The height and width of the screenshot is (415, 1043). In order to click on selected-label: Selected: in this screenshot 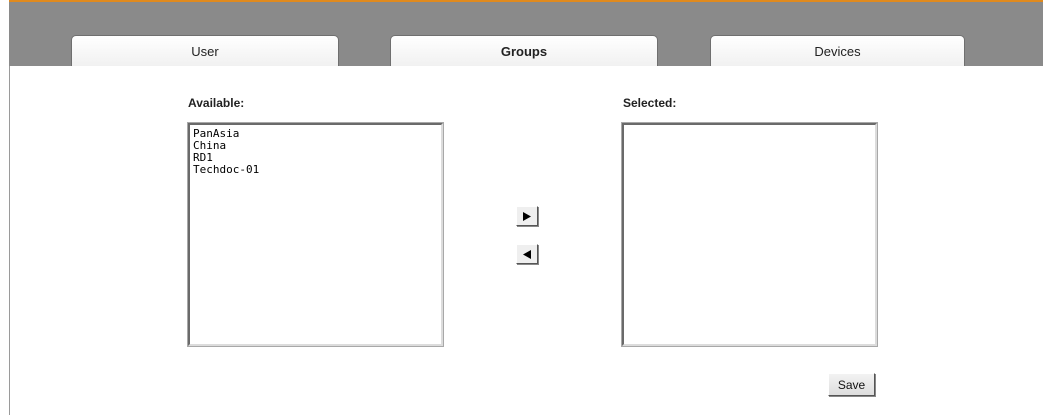, I will do `click(650, 103)`.